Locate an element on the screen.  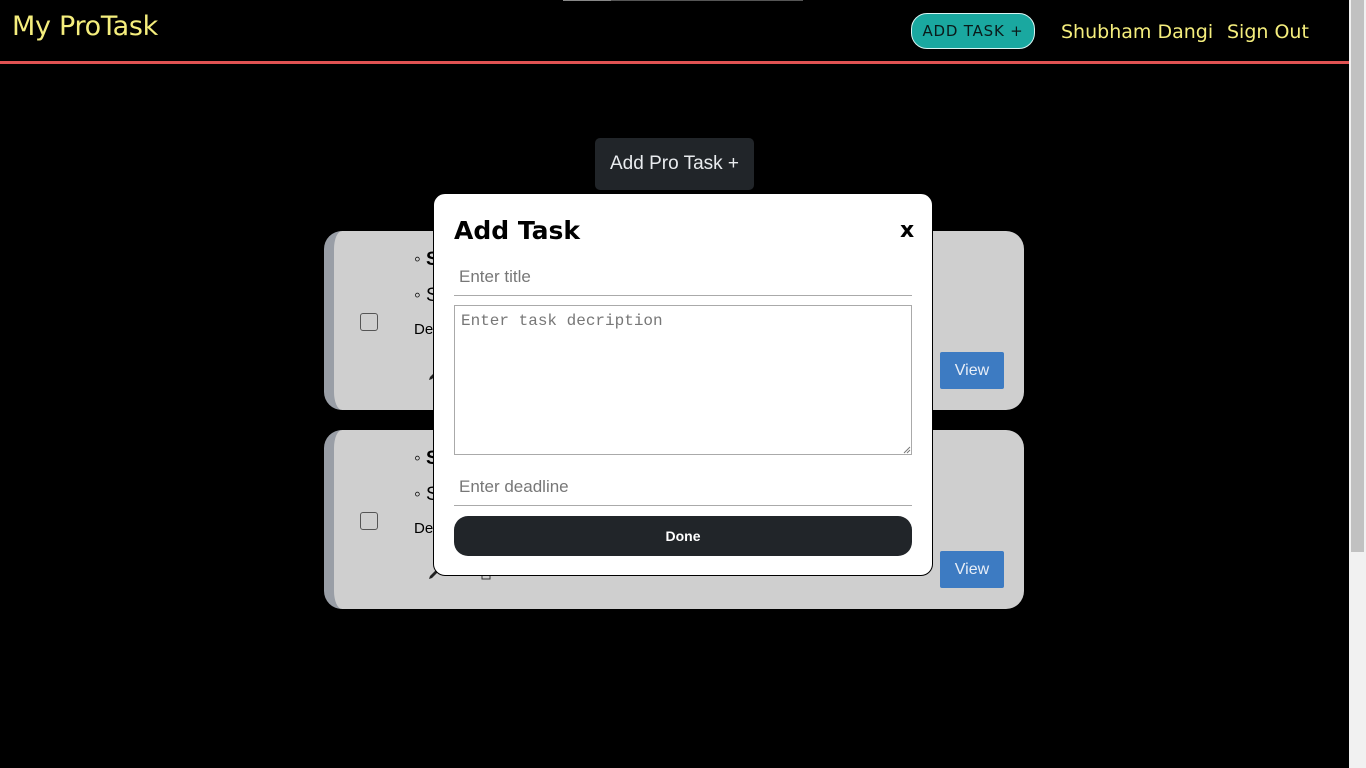
top-indicator-accent is located at coordinates (587, 0).